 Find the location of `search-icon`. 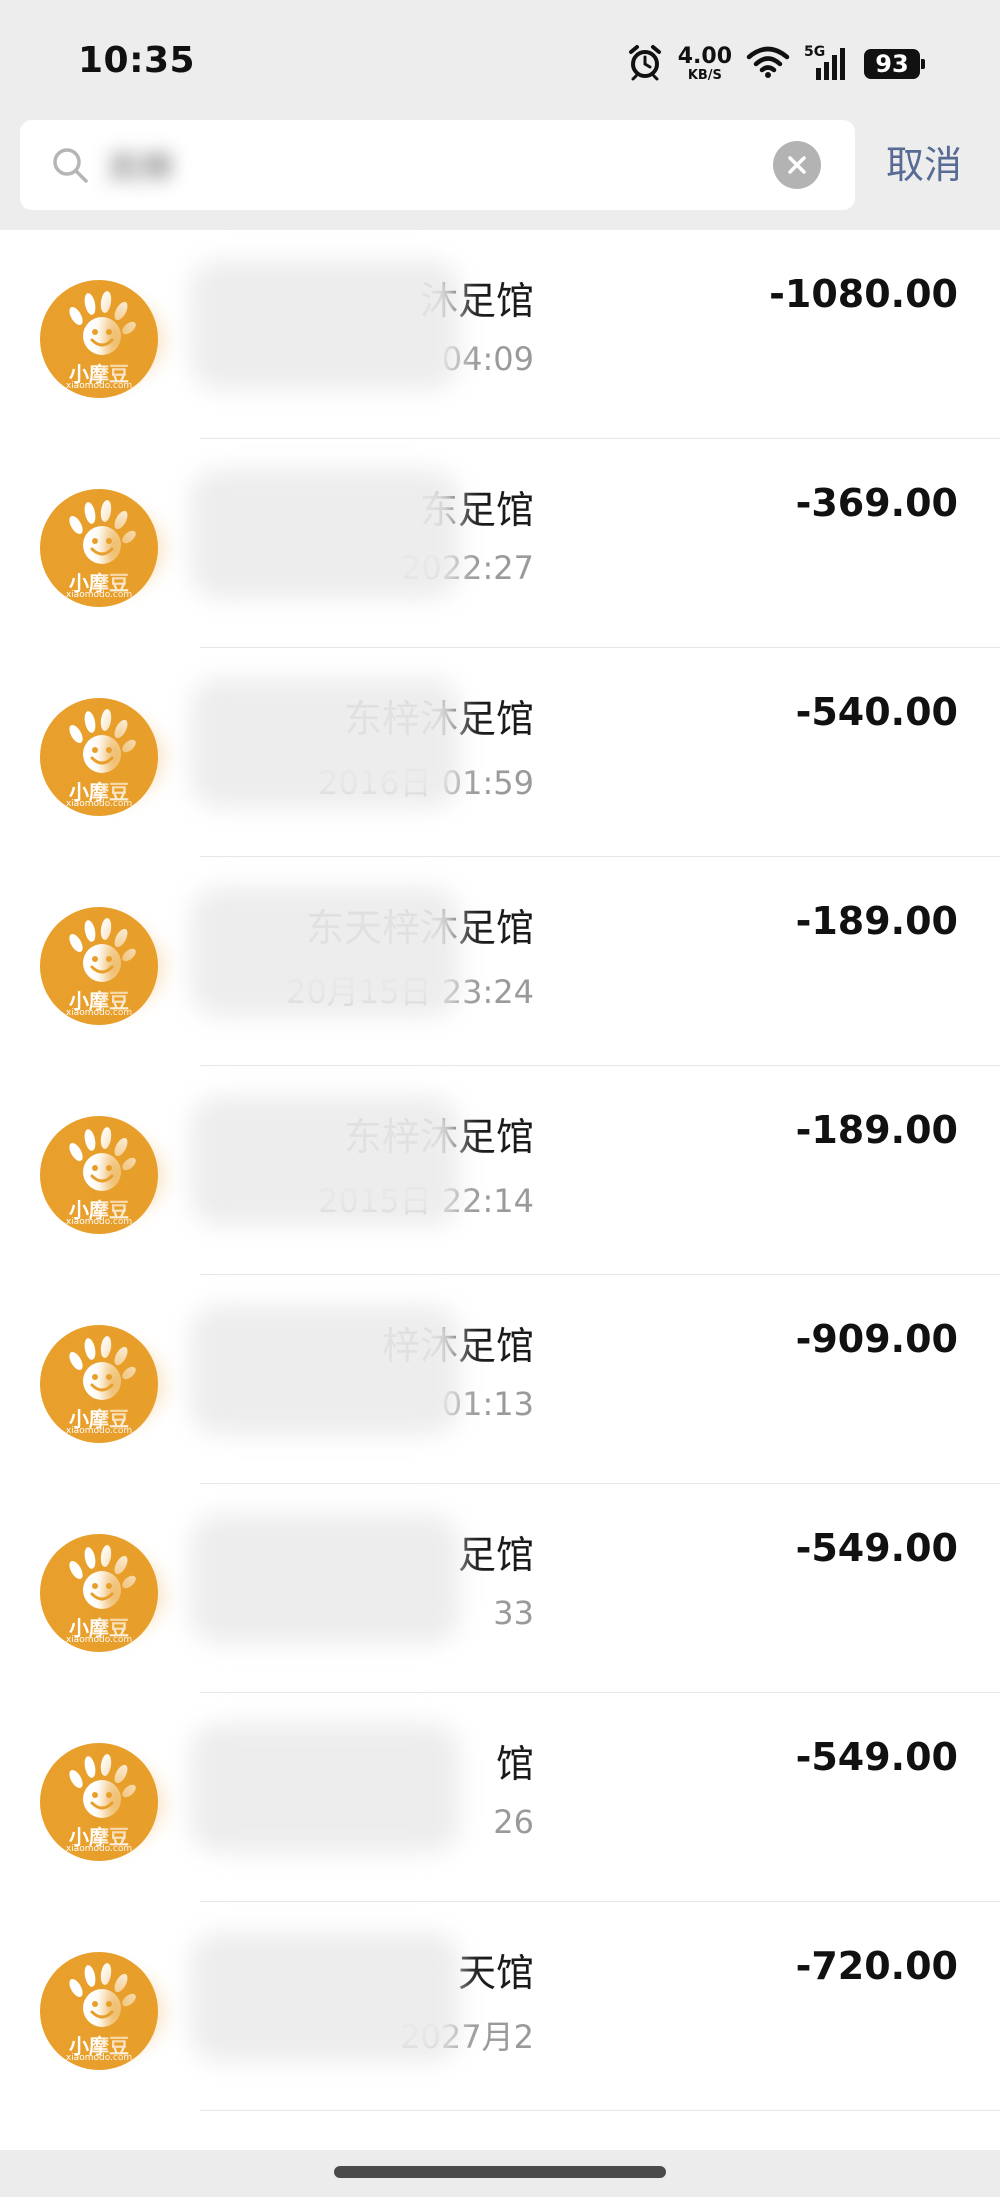

search-icon is located at coordinates (70, 165).